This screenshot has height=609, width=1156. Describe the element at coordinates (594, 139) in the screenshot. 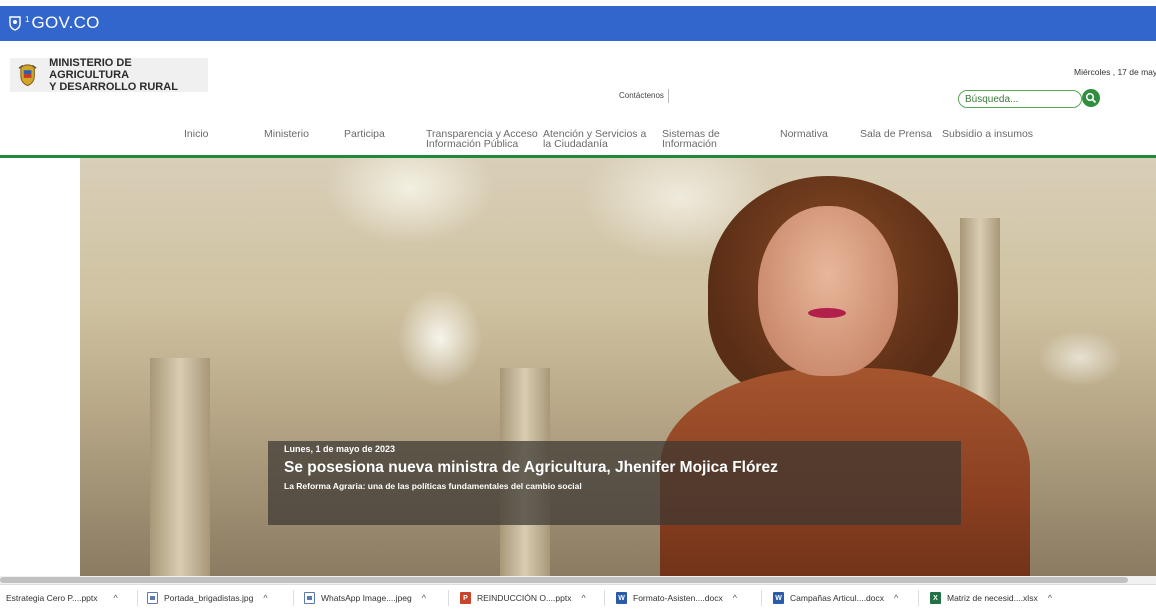

I see `nav-item-atencion: Atención y Servicios a la Ciudadanía` at that location.